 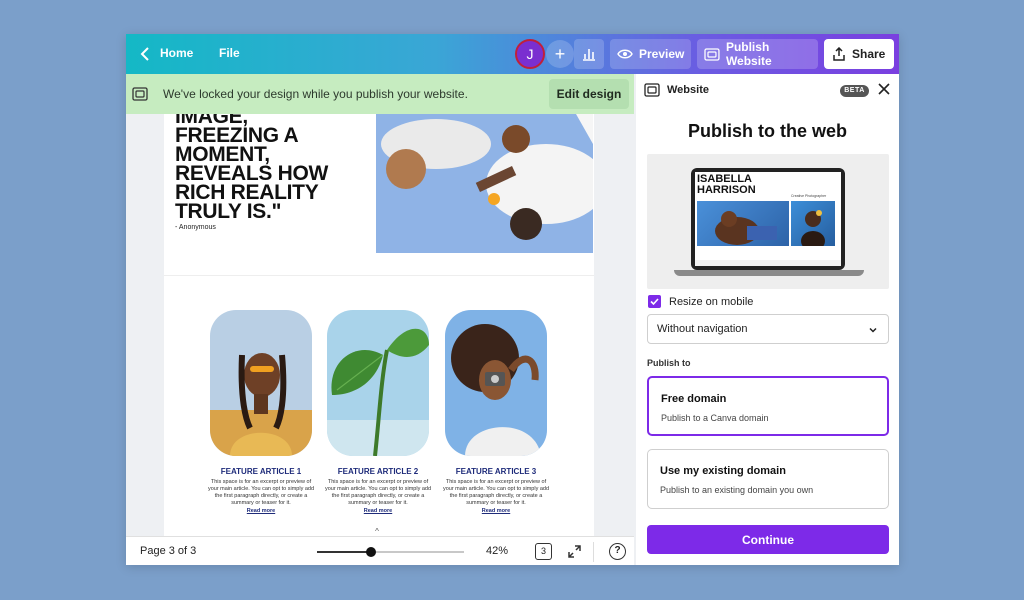 I want to click on file-menu-button: File, so click(x=229, y=53).